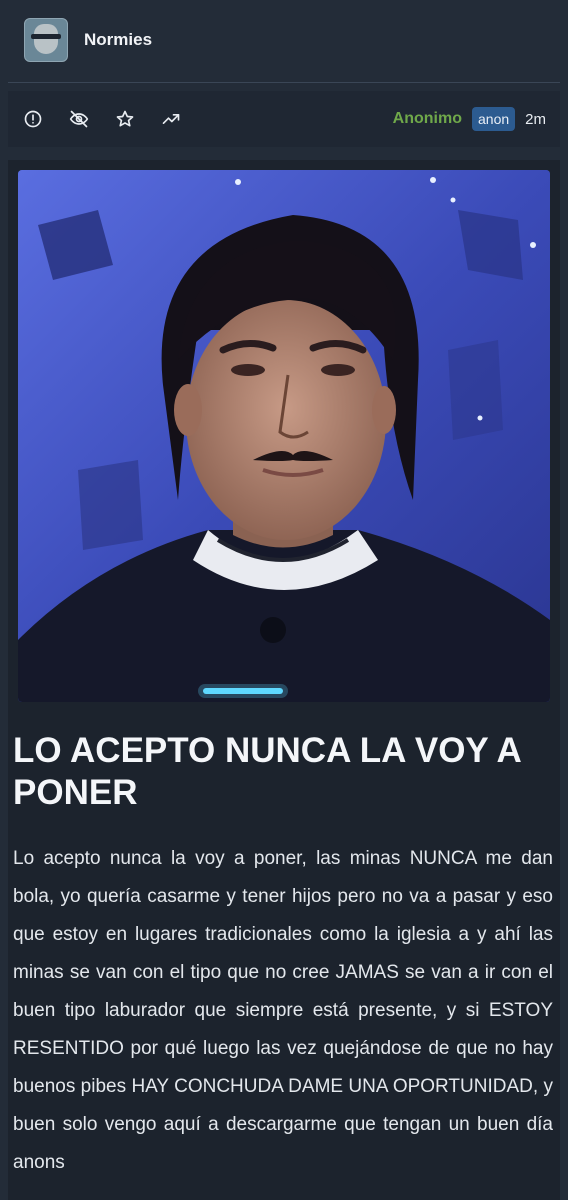 Image resolution: width=568 pixels, height=1200 pixels. I want to click on anon-badge: anon, so click(494, 119).